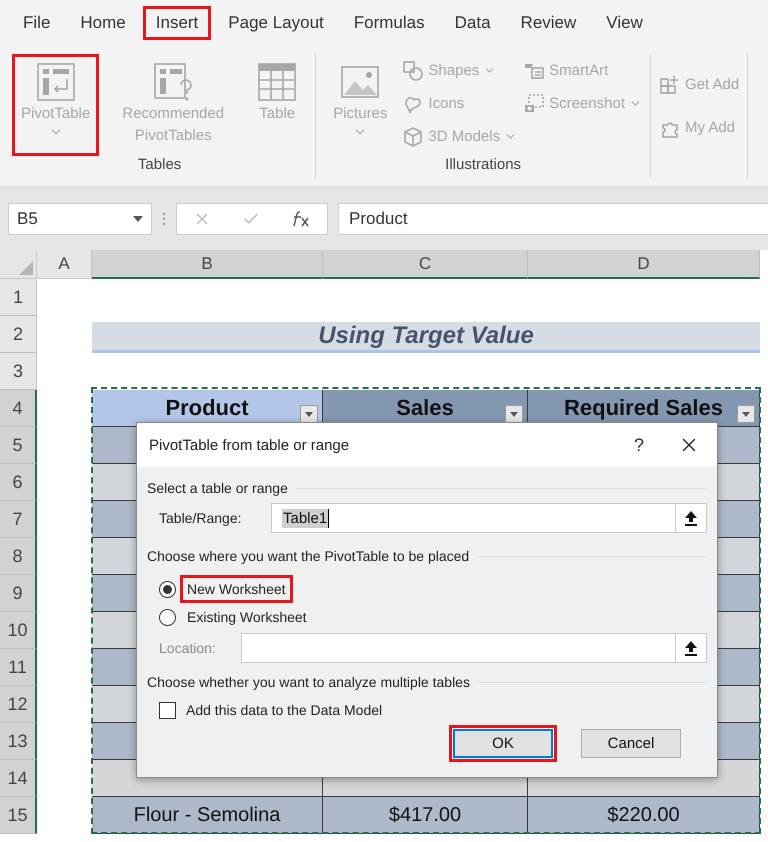 This screenshot has width=768, height=842. Describe the element at coordinates (483, 165) in the screenshot. I see `group-label: Illustrations` at that location.